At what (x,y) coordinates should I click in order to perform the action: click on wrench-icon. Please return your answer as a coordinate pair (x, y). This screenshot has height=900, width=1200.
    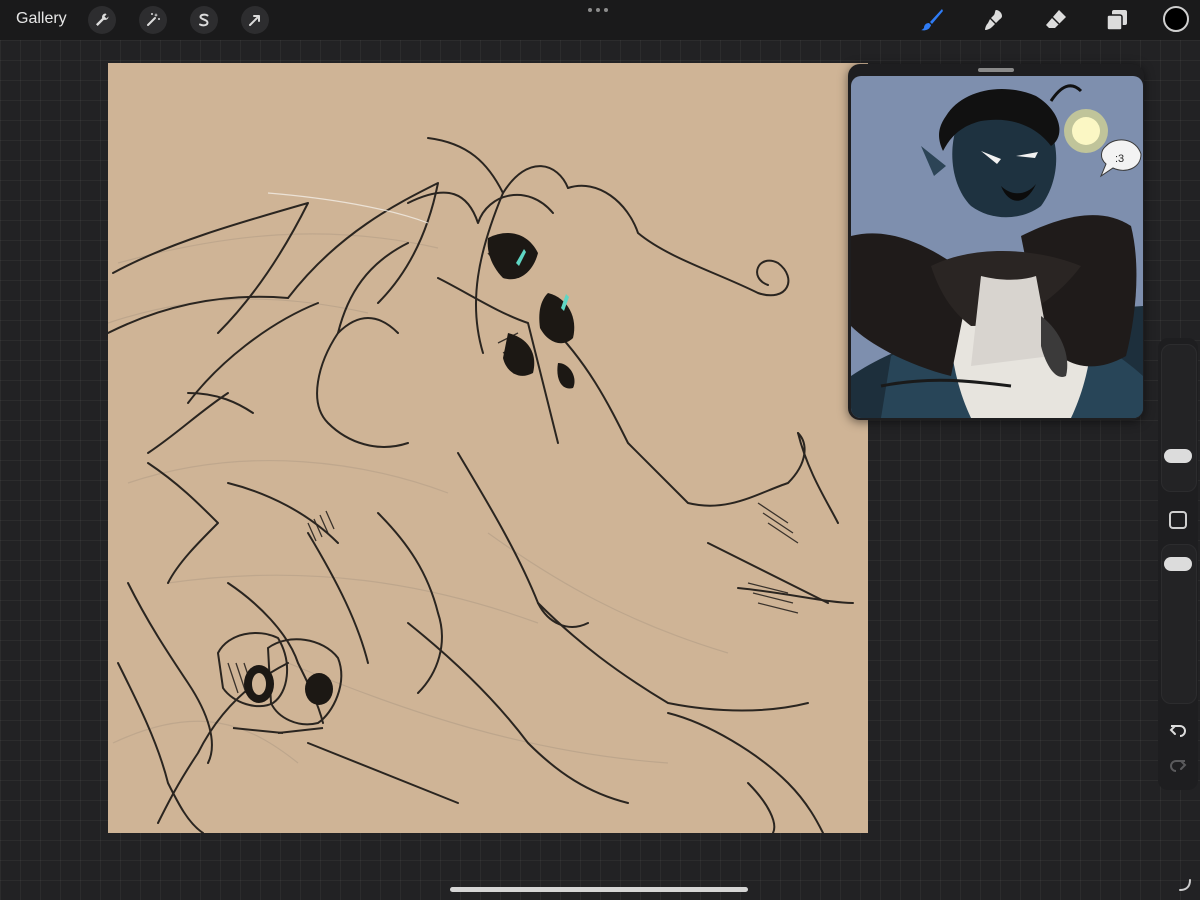
    Looking at the image, I should click on (102, 20).